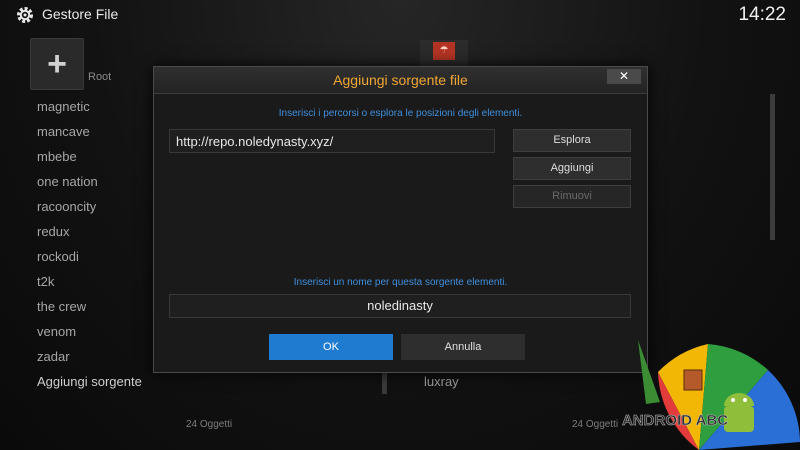 This screenshot has width=800, height=450. What do you see at coordinates (711, 395) in the screenshot?
I see `android-robot-logo: ANDROID ABC` at bounding box center [711, 395].